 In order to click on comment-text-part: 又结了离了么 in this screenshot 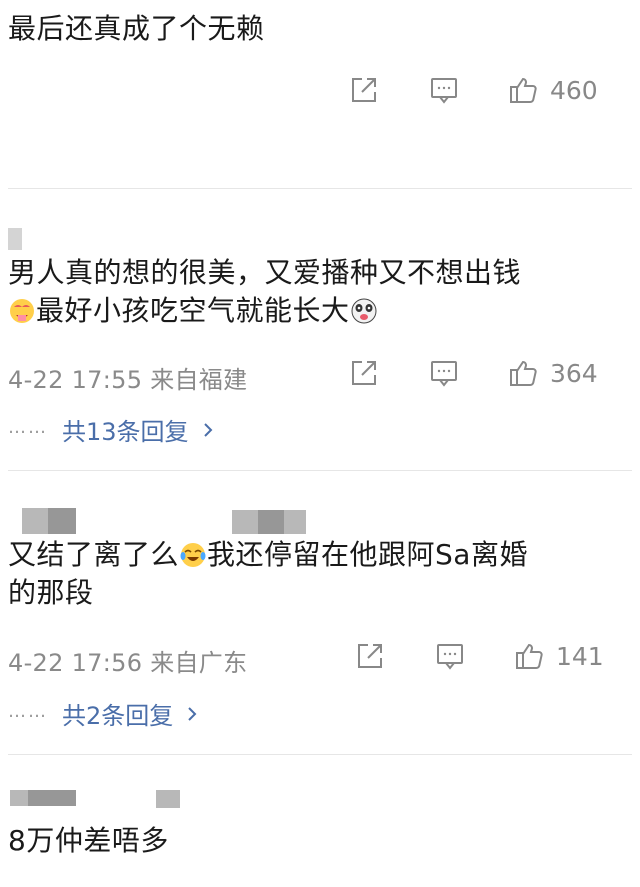, I will do `click(94, 554)`.